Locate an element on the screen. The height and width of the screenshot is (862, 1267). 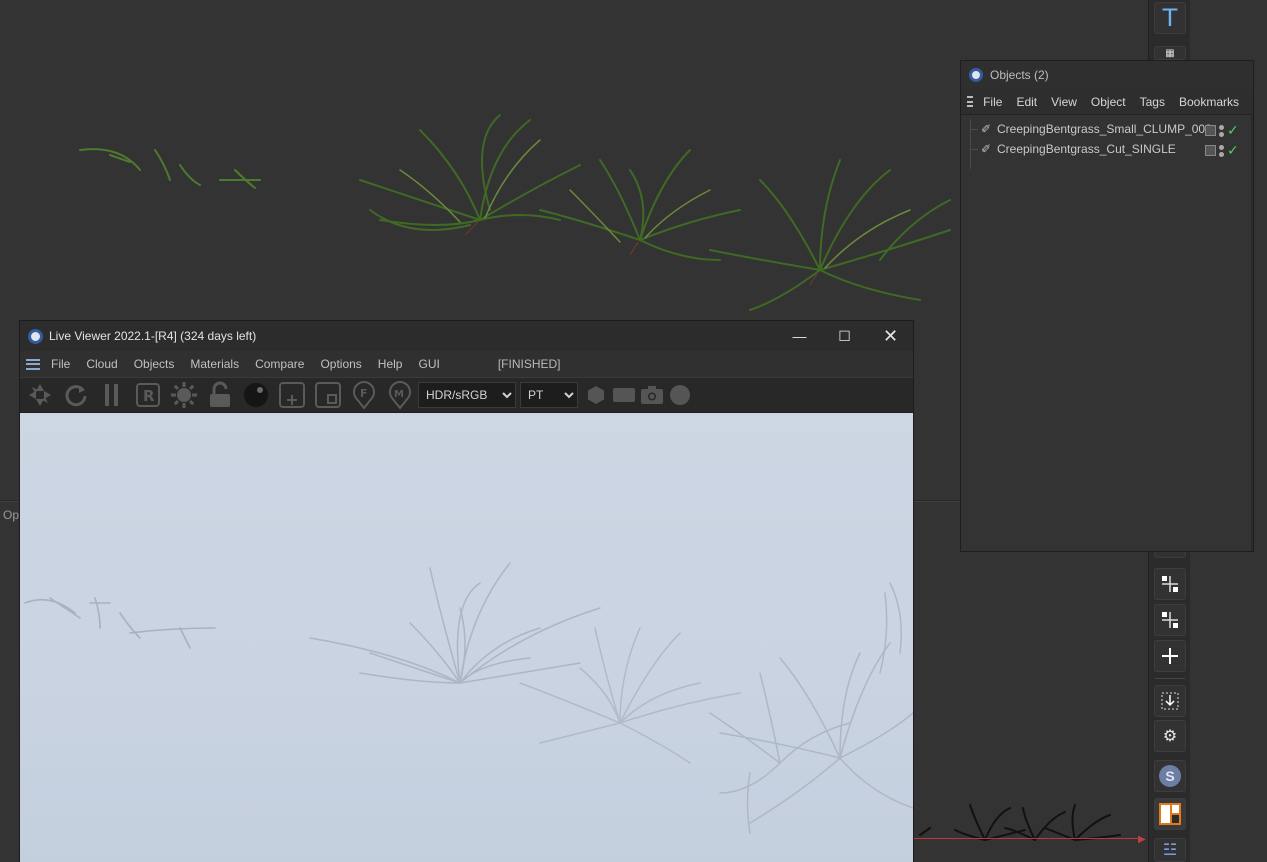
object-name: CreepingBentgrass_Cut_SINGLE is located at coordinates (1086, 149).